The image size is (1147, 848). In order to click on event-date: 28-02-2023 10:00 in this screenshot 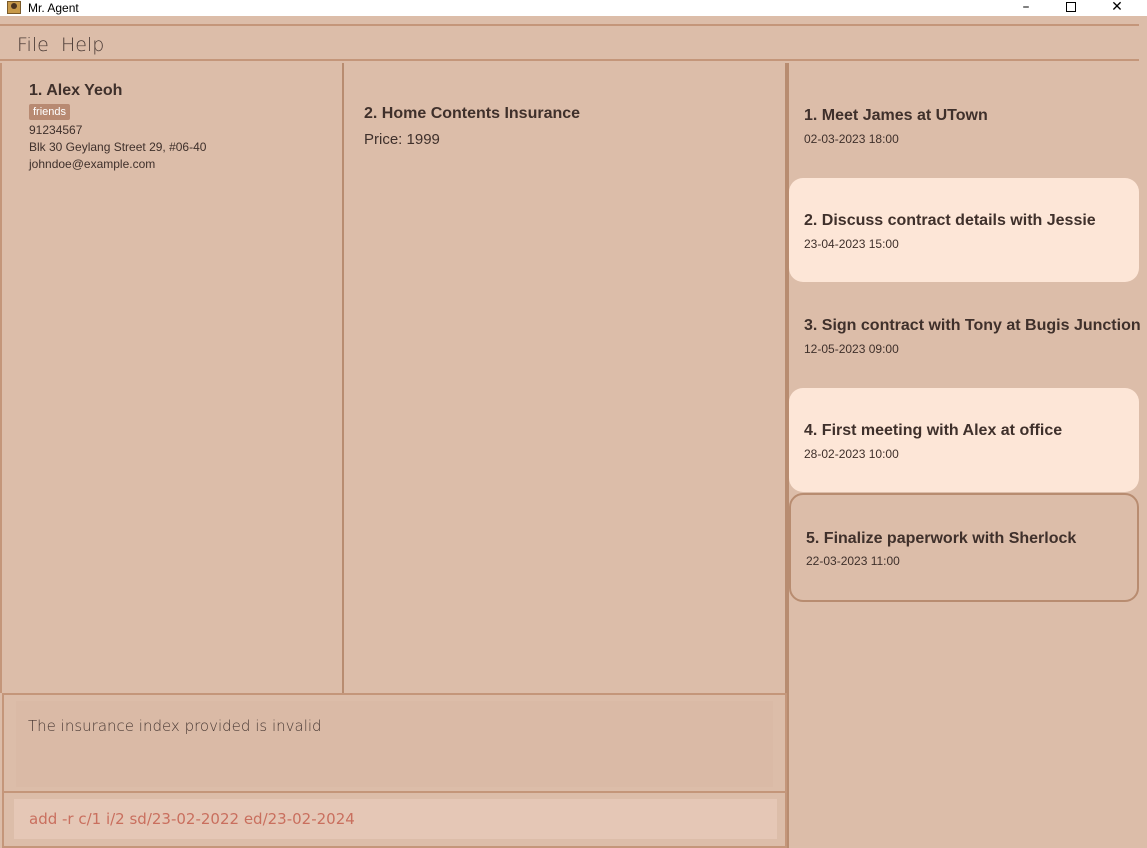, I will do `click(851, 454)`.